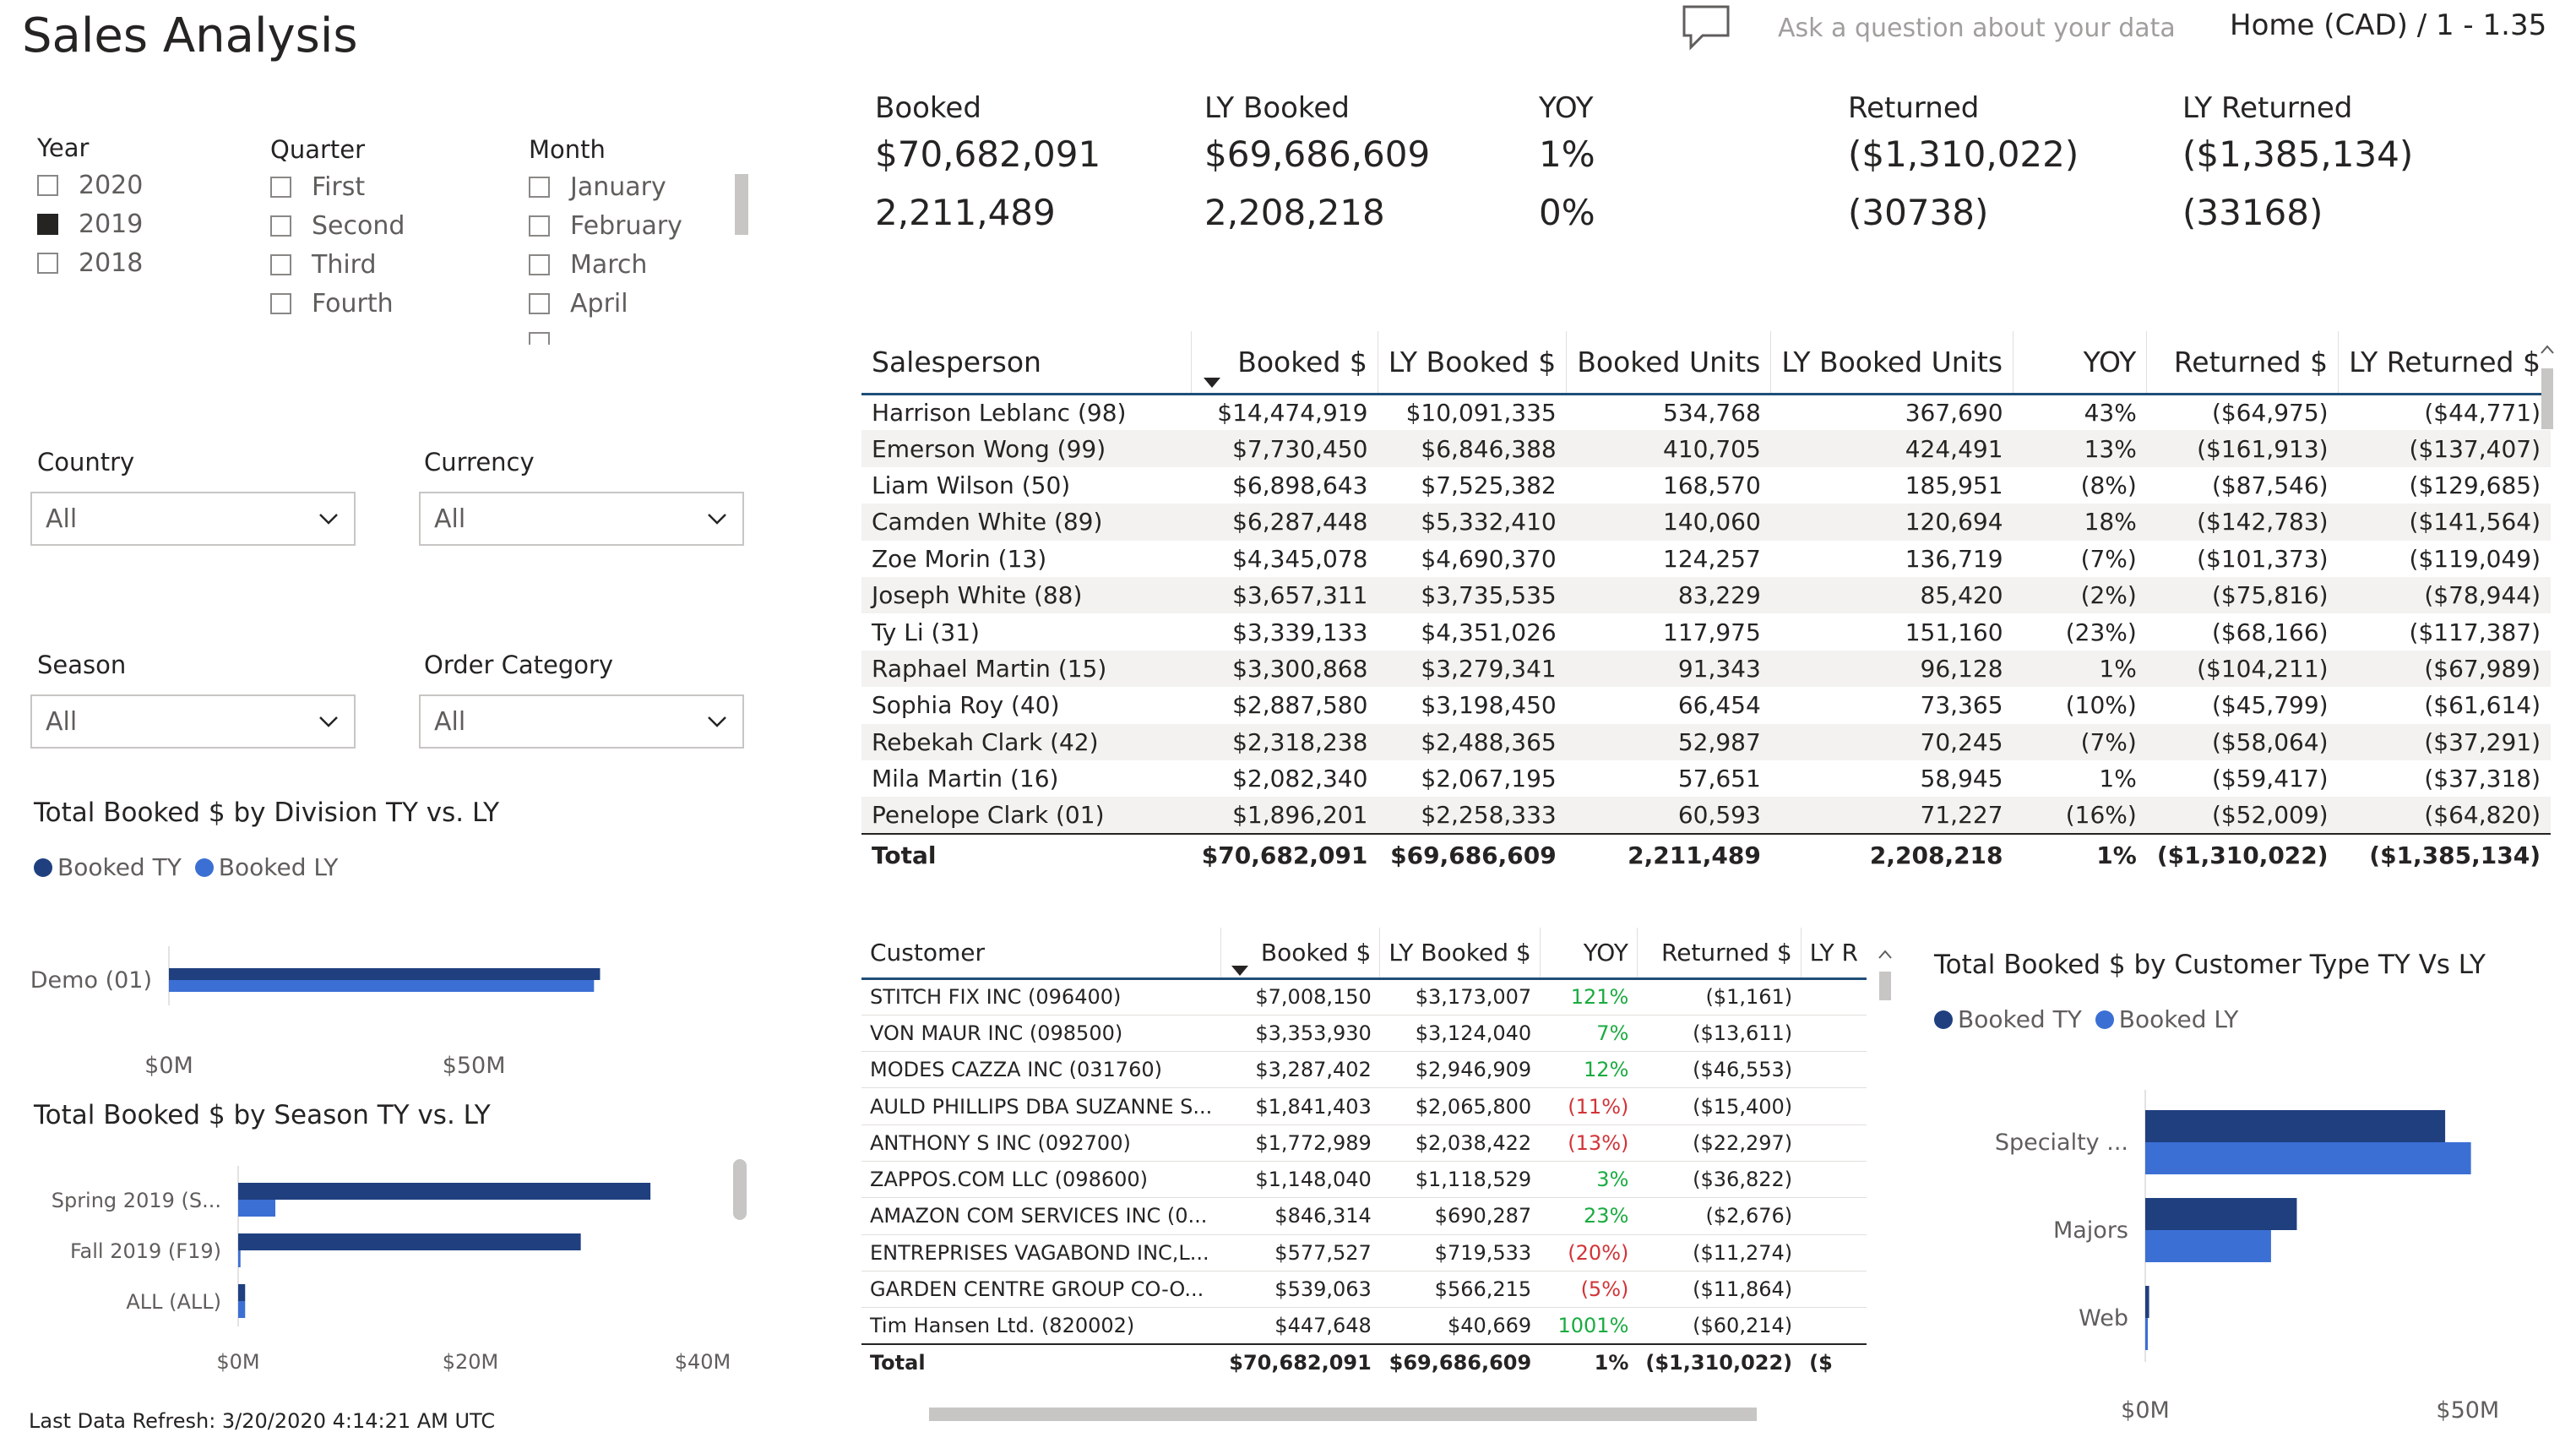 The image size is (2576, 1443). What do you see at coordinates (1892, 363) in the screenshot?
I see `column-header-ly-booked-units: LY Booked Units` at bounding box center [1892, 363].